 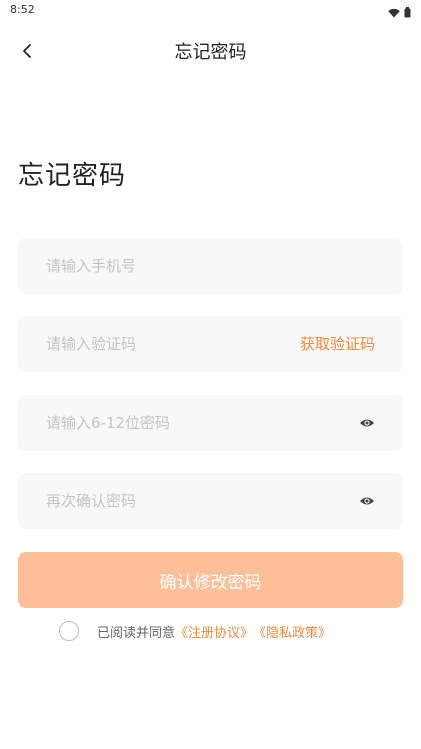 What do you see at coordinates (22, 9) in the screenshot?
I see `status-time: 8:52` at bounding box center [22, 9].